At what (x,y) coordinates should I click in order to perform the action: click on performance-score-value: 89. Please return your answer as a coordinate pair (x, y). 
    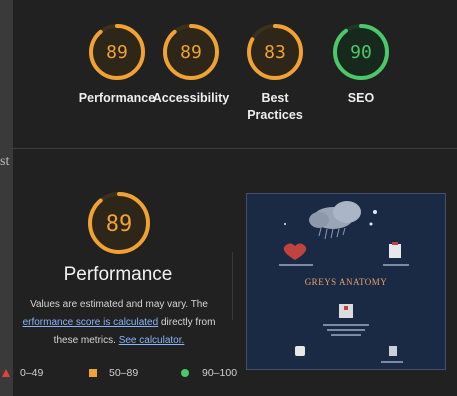
    Looking at the image, I should click on (119, 224).